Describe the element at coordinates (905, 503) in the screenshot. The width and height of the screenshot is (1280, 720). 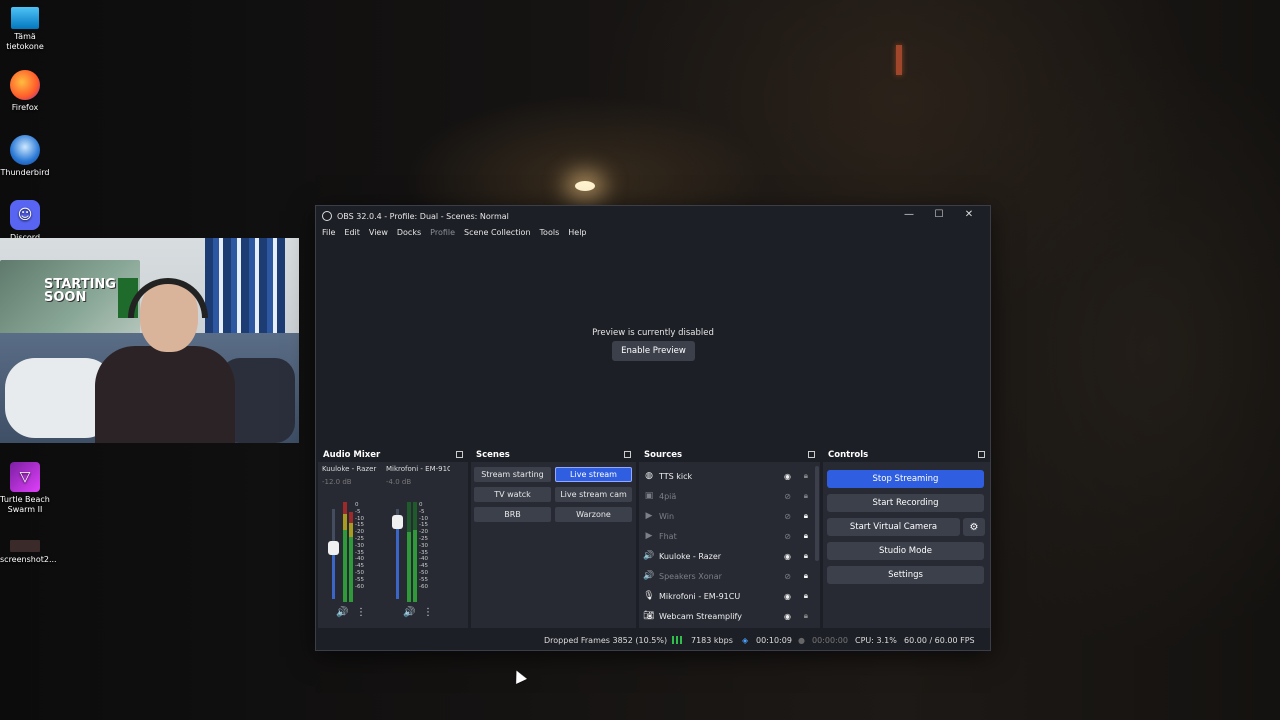
I see `start-recording-button: Start Recording` at that location.